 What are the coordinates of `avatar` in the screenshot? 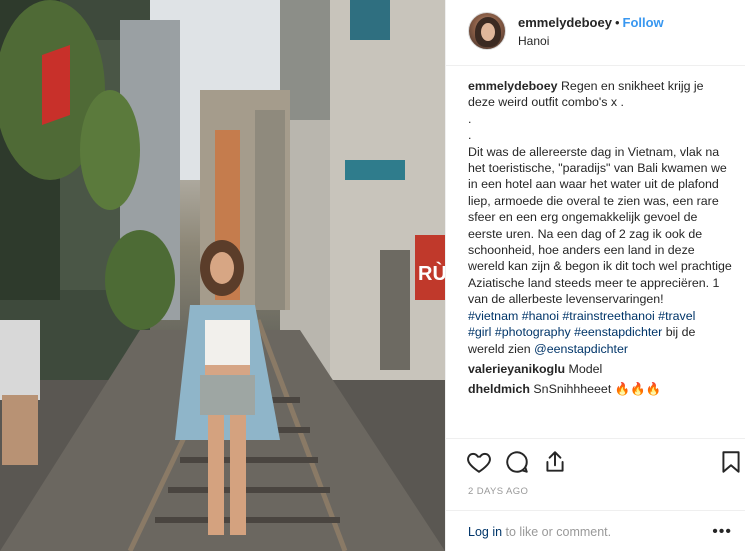 It's located at (487, 31).